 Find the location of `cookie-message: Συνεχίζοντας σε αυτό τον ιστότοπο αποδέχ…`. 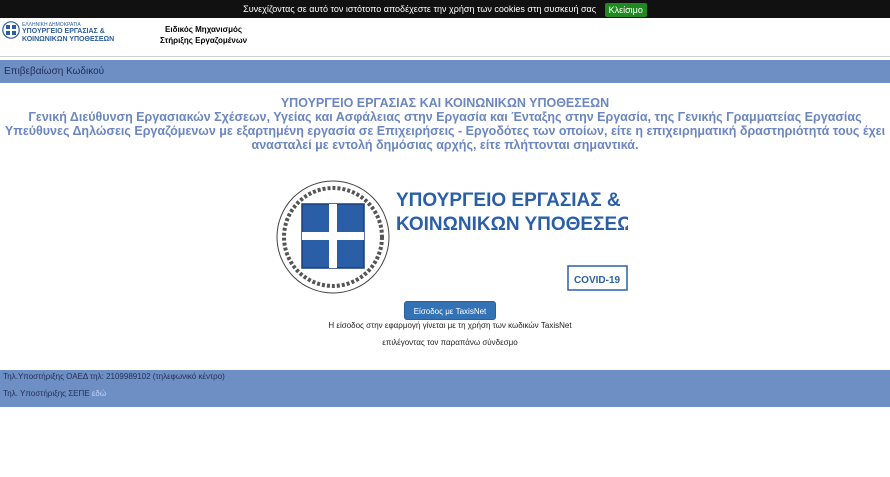

cookie-message: Συνεχίζοντας σε αυτό τον ιστότοπο αποδέχ… is located at coordinates (420, 9).